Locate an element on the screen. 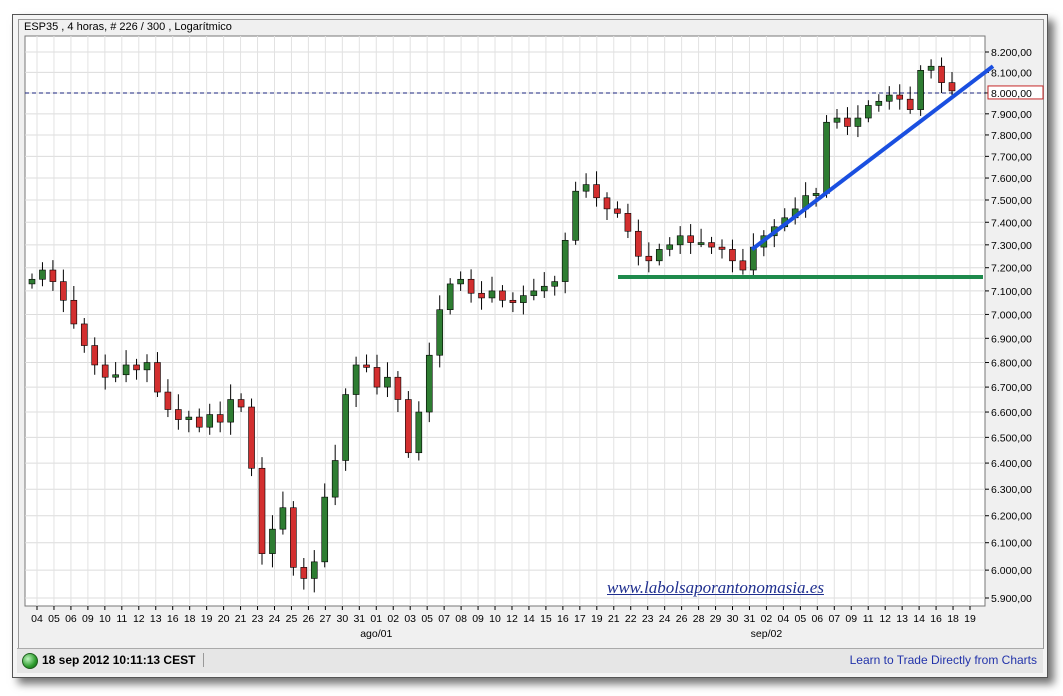 This screenshot has height=696, width=1063. x-tick-label: 12 is located at coordinates (512, 619).